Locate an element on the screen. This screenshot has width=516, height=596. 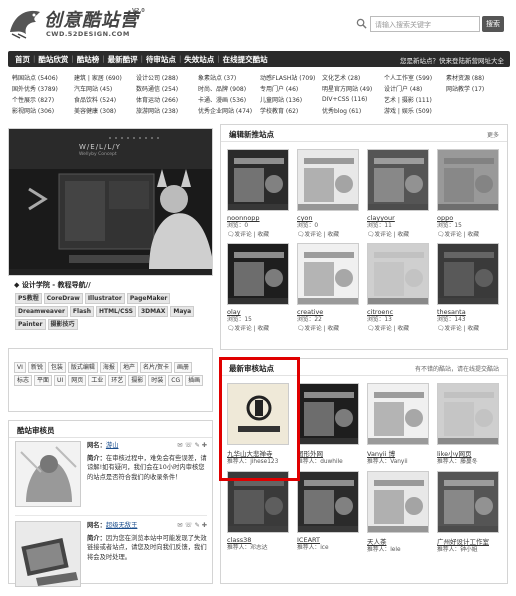
category-tag: 版式编辑 is located at coordinates (82, 367).